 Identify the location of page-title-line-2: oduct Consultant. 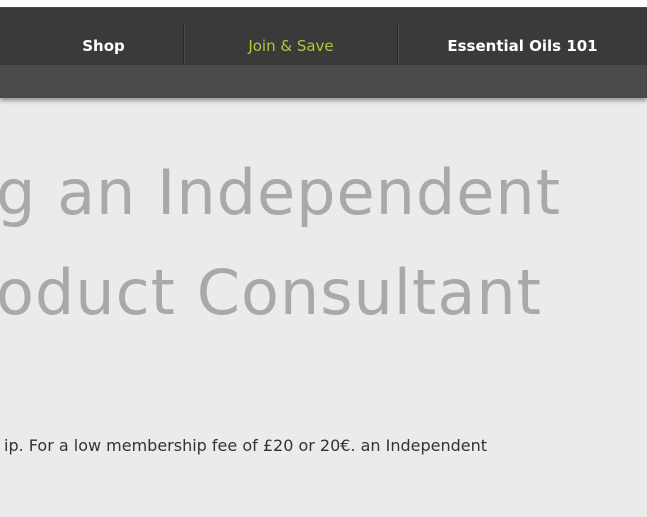
(271, 292).